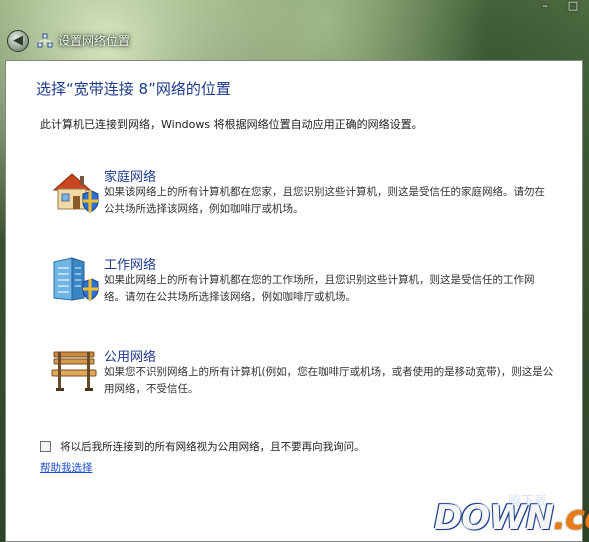  I want to click on down-cc-watermark: 腾下载 DOWN.cc, so click(509, 516).